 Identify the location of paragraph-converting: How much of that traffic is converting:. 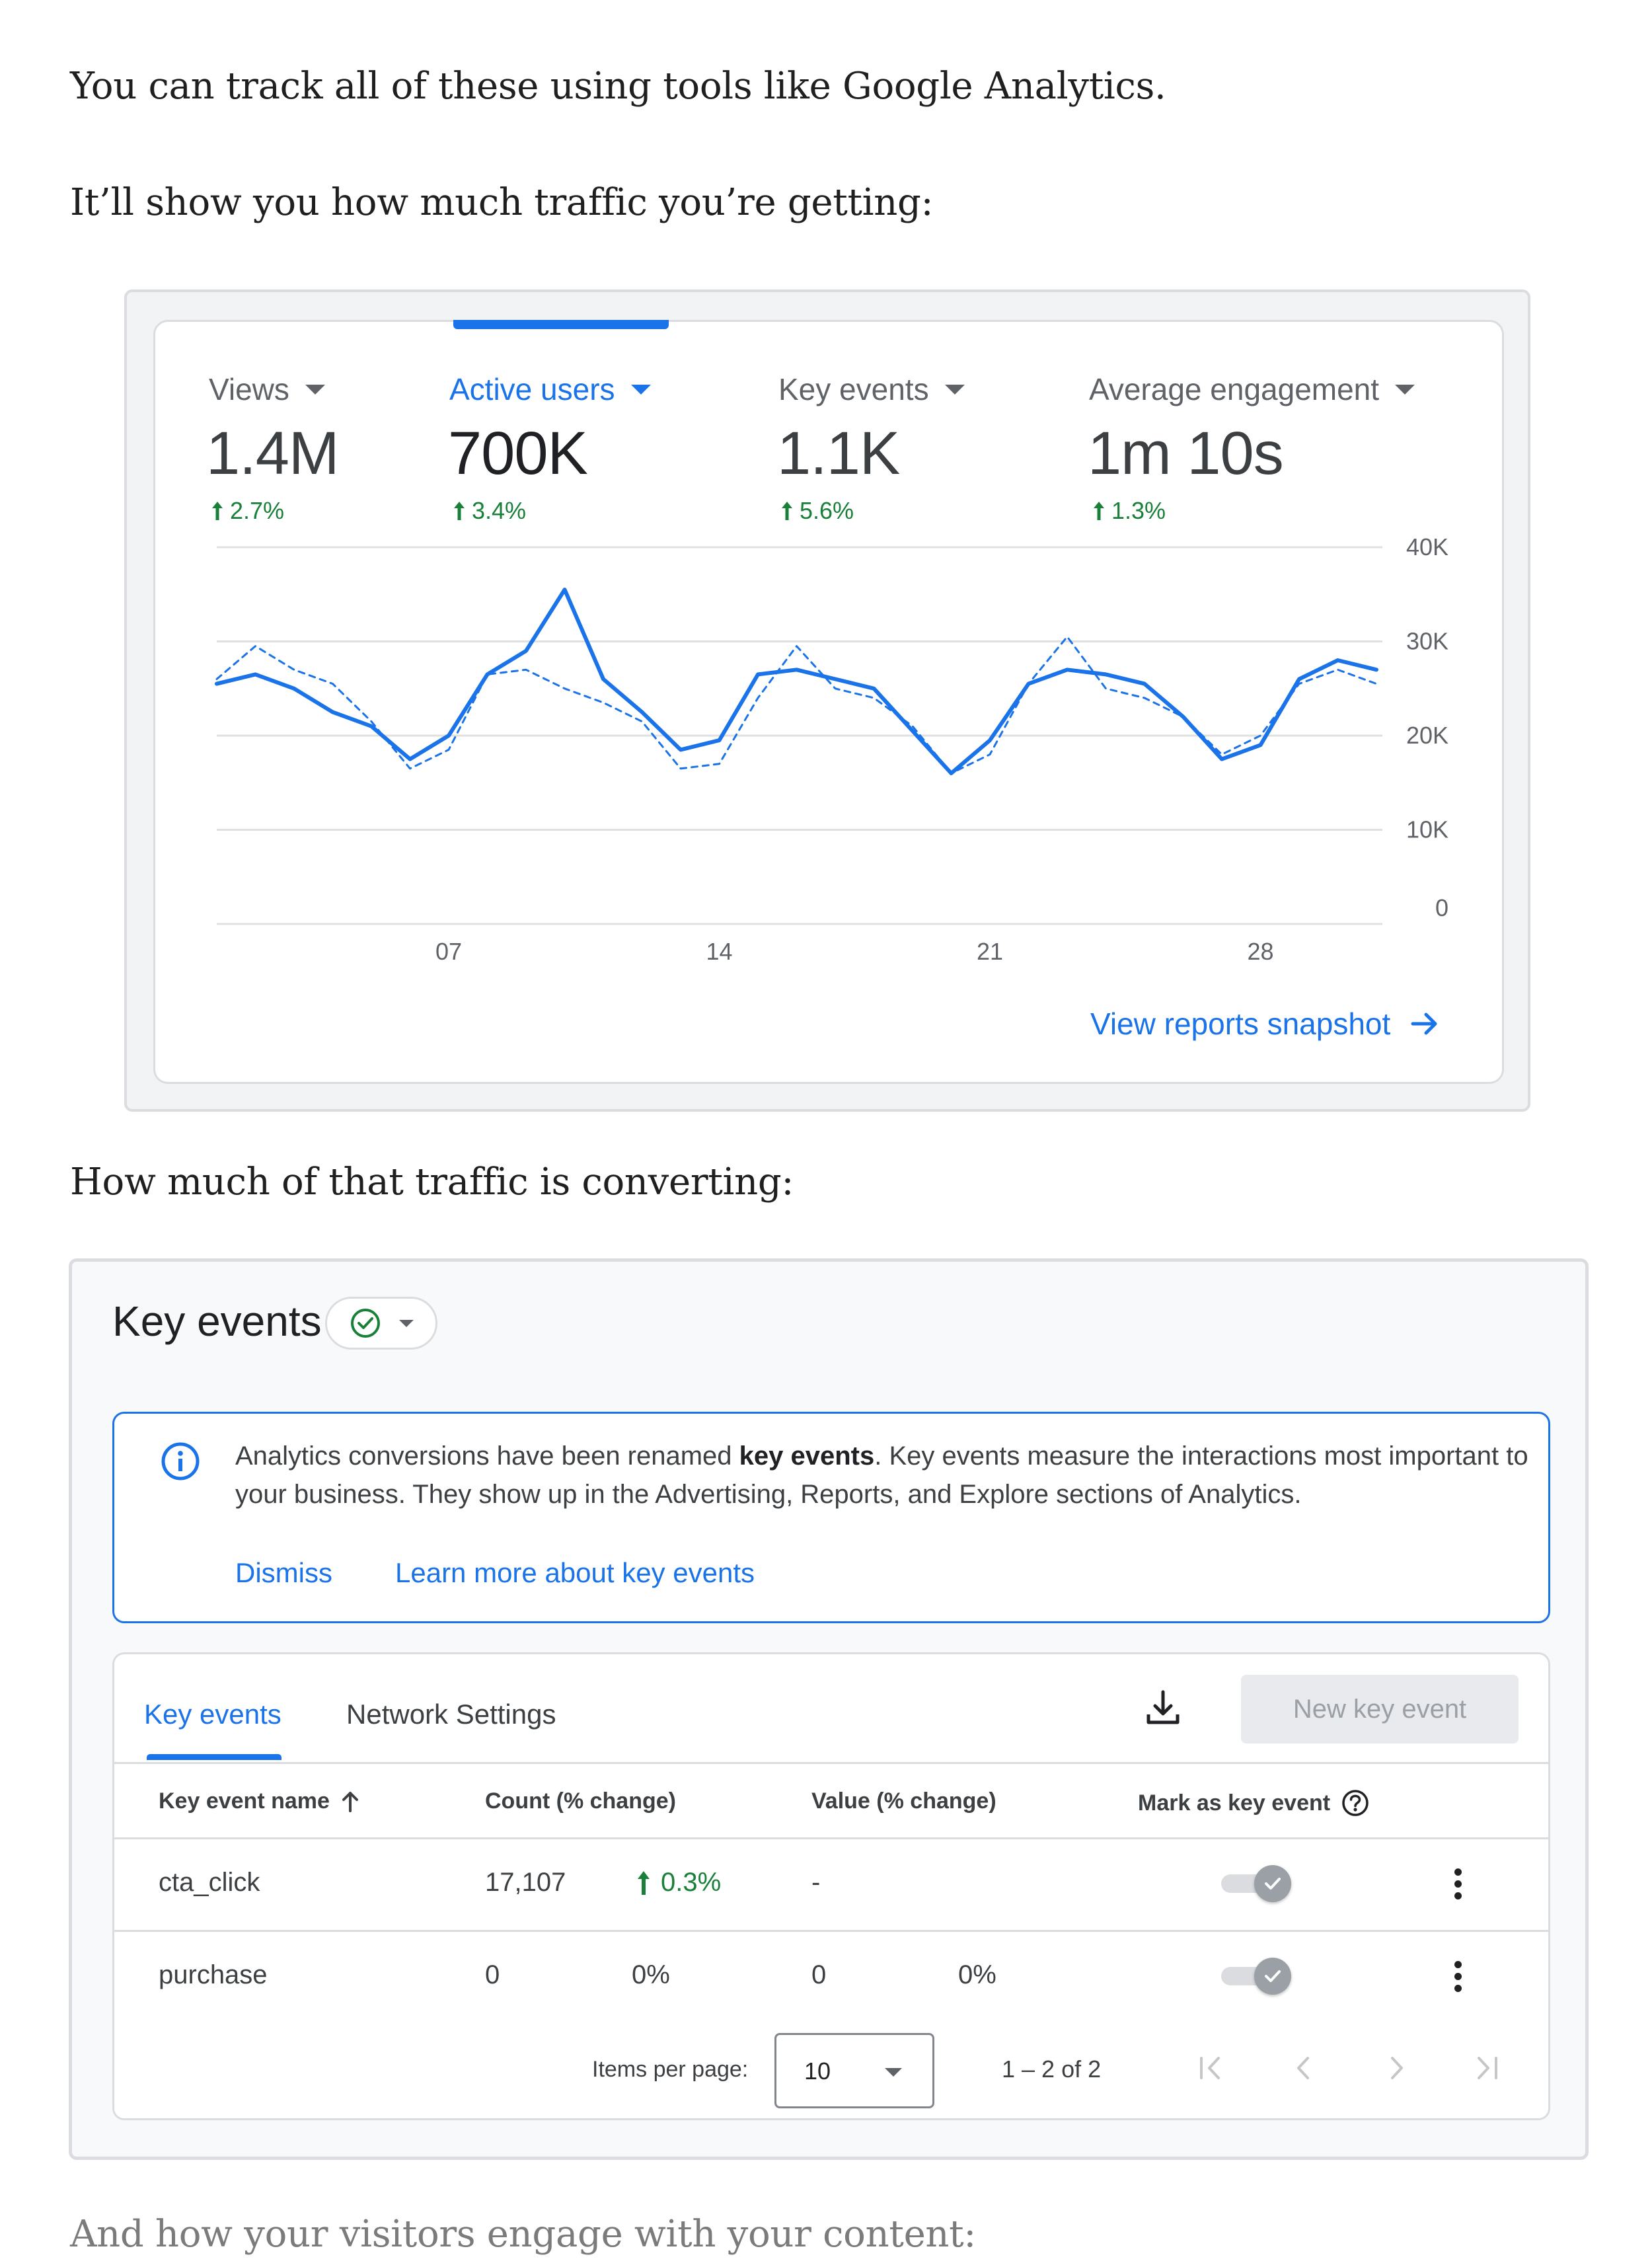
(432, 1182).